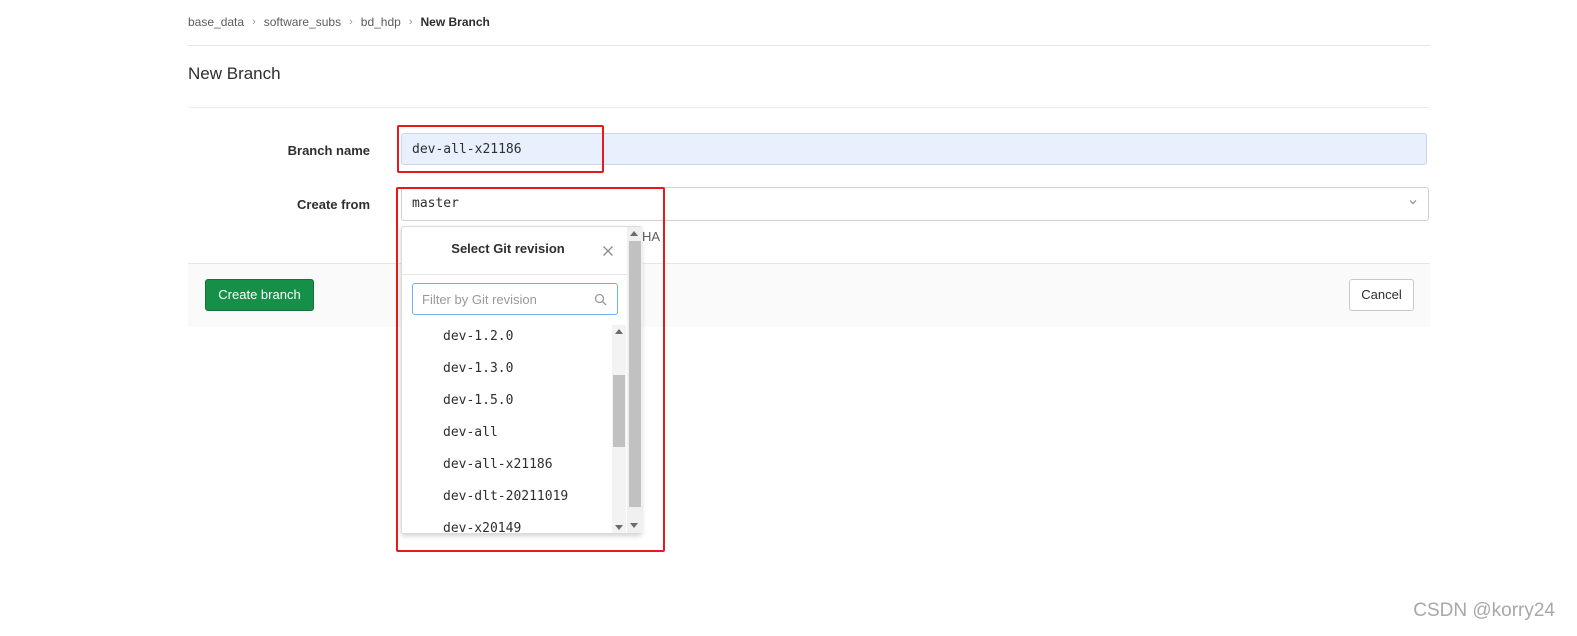 The height and width of the screenshot is (636, 1577). Describe the element at coordinates (455, 22) in the screenshot. I see `breadcrumb-item-current: New Branch` at that location.